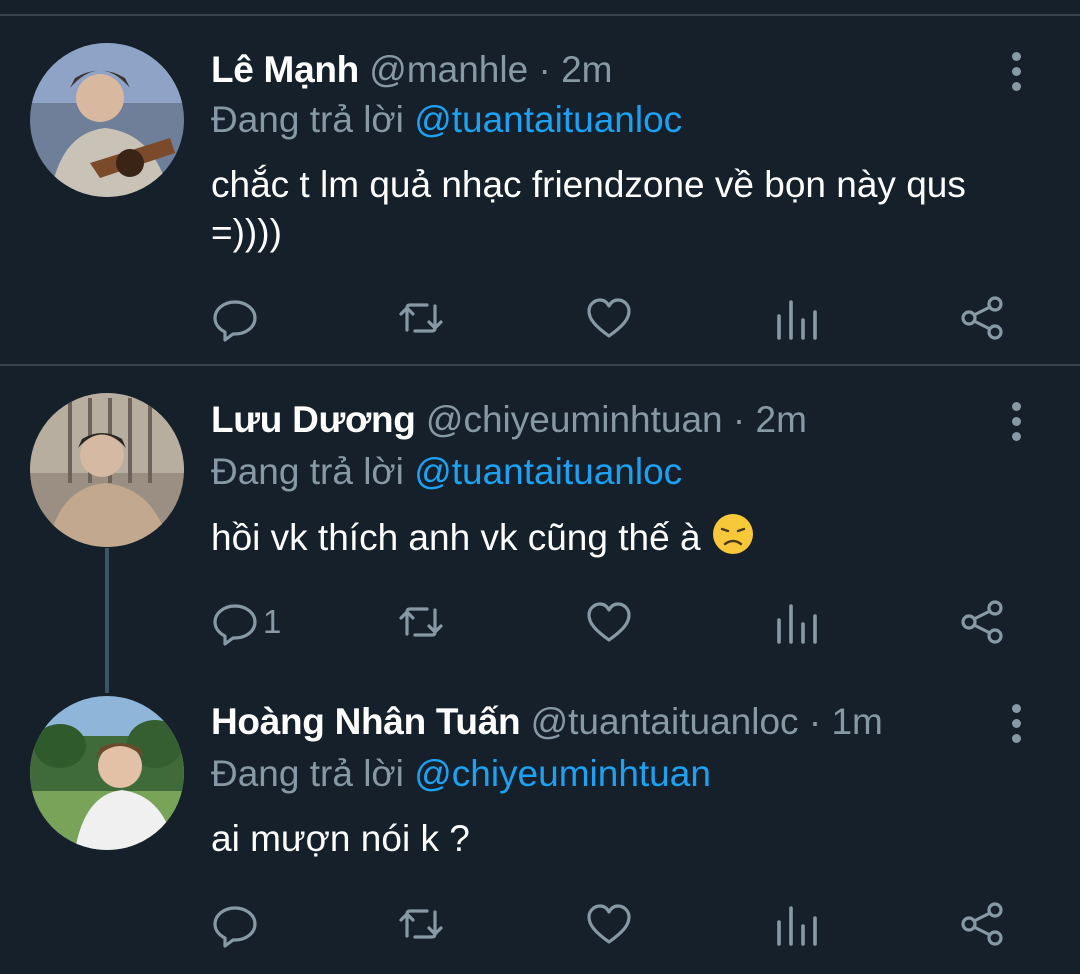 The width and height of the screenshot is (1080, 974). What do you see at coordinates (562, 773) in the screenshot?
I see `replying-to-handle: @chiyeuminhtuan` at bounding box center [562, 773].